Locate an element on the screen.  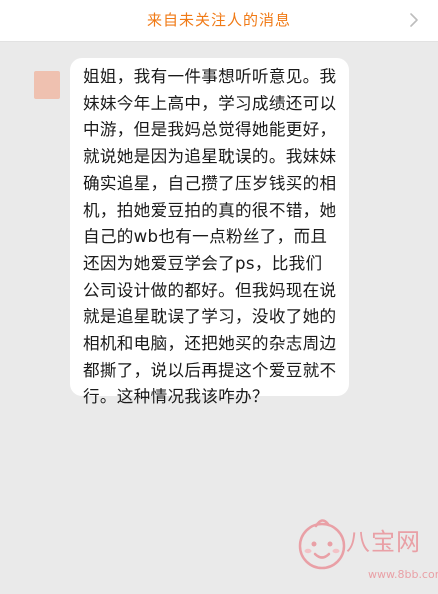
baby-face-logo-icon is located at coordinates (322, 544).